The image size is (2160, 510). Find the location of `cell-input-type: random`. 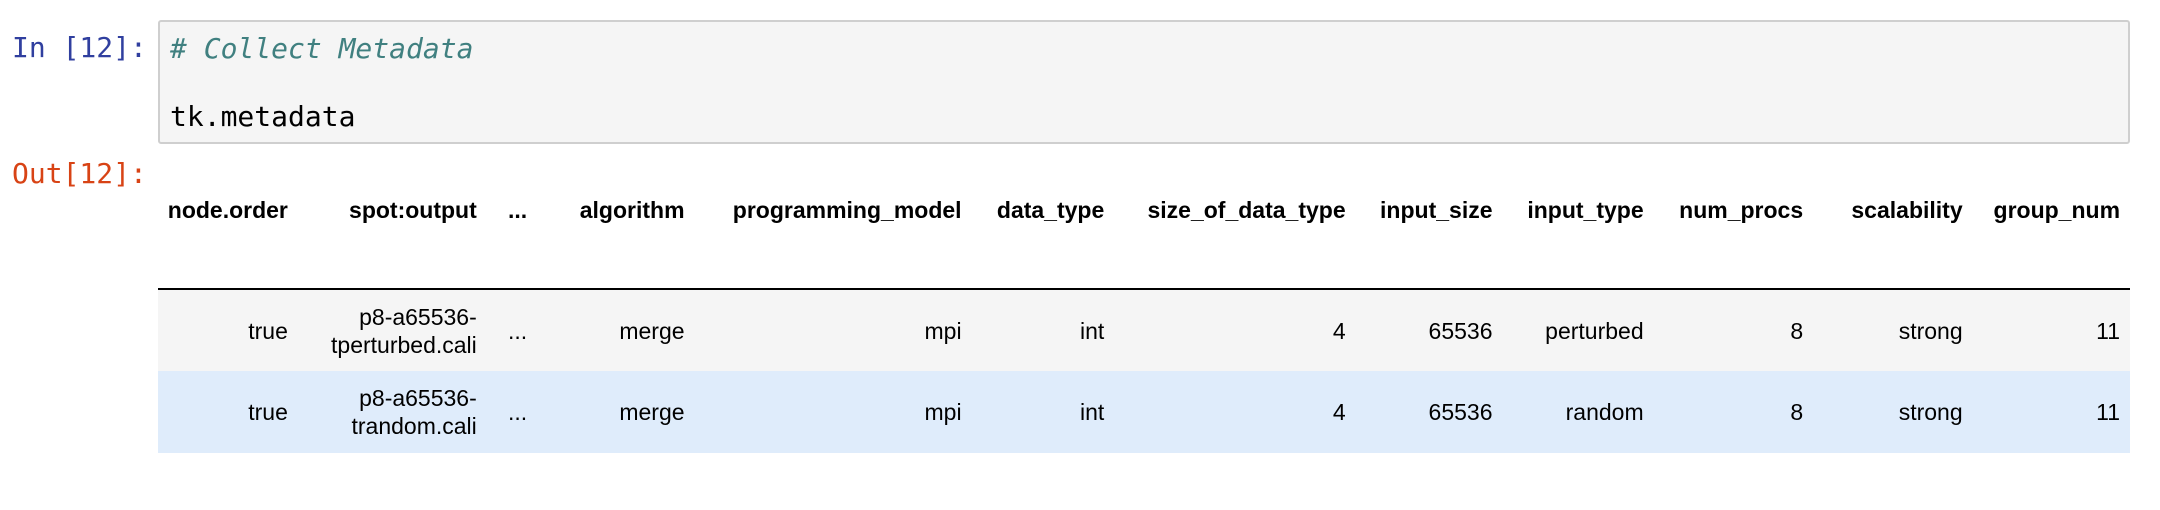

cell-input-type: random is located at coordinates (1578, 412).